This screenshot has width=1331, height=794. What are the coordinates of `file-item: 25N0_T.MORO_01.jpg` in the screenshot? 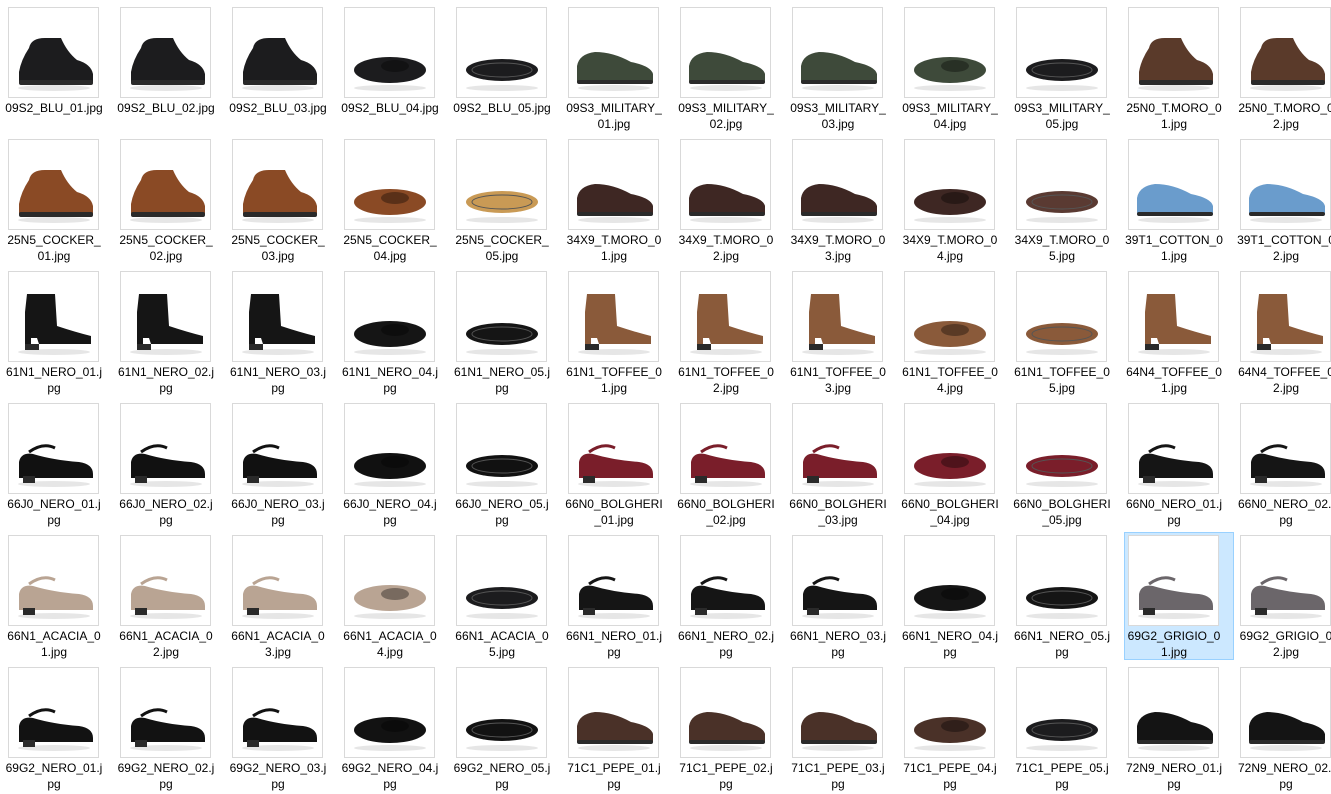 It's located at (1179, 68).